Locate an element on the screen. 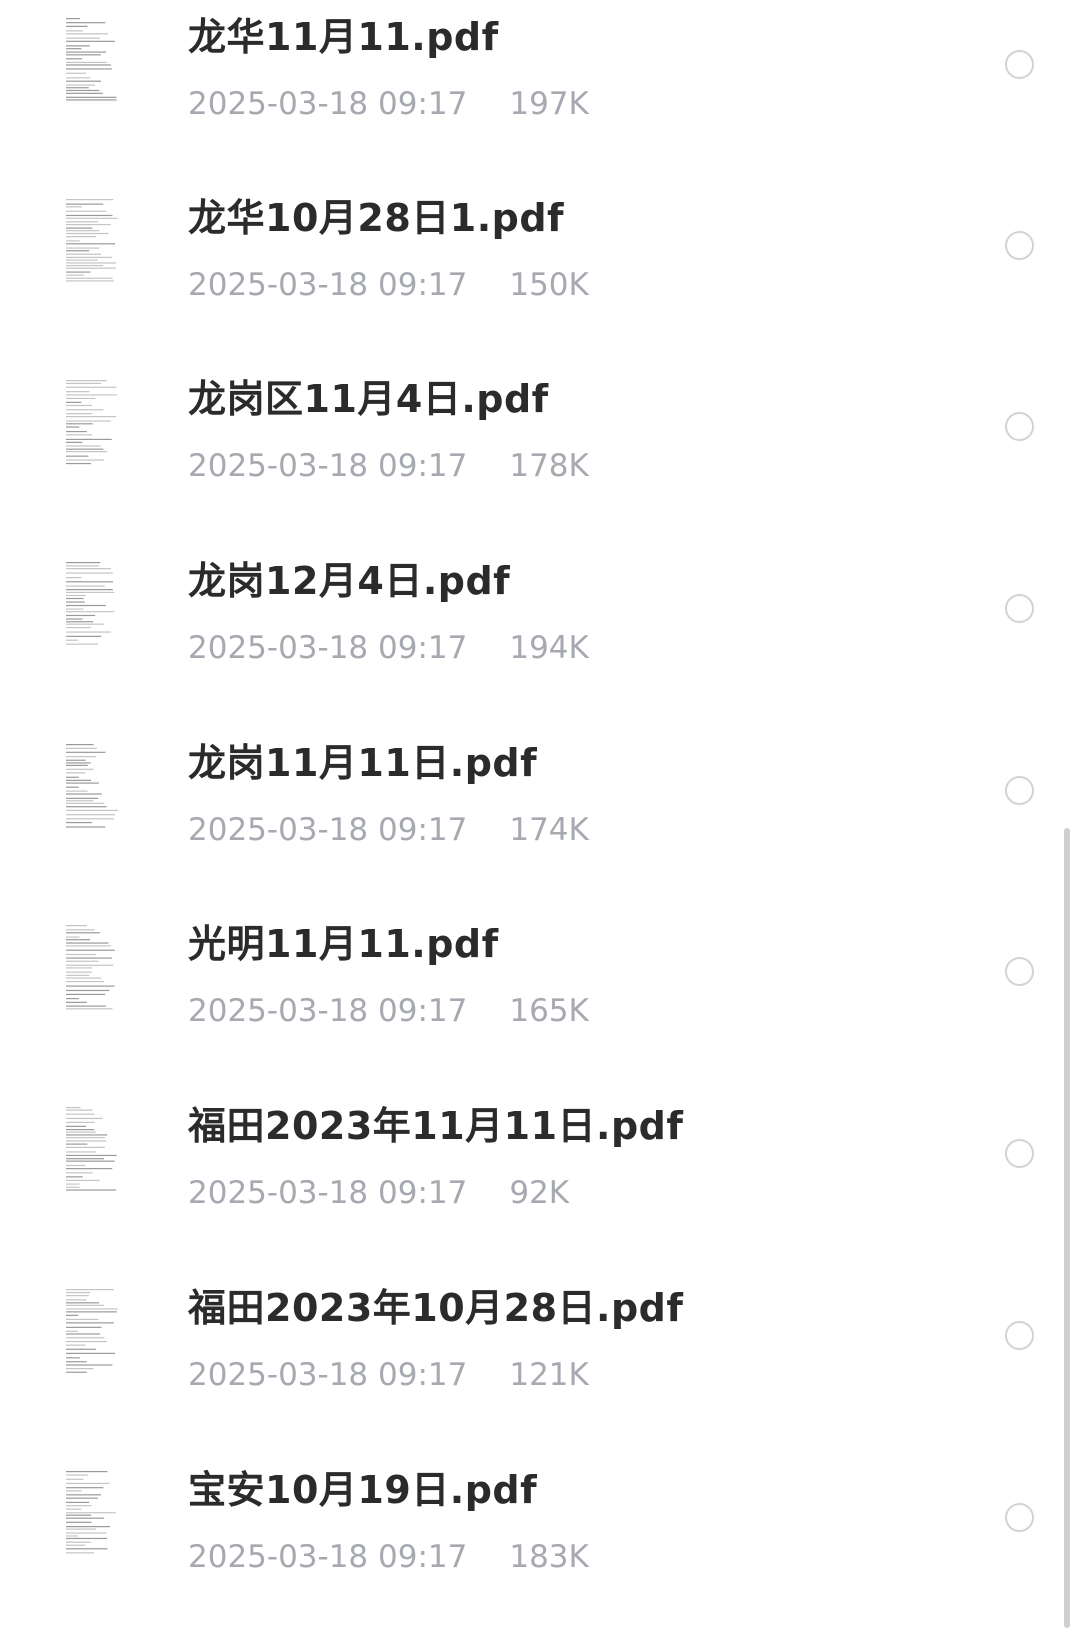 The width and height of the screenshot is (1080, 1635). file-row: 龙岗12月4日.pdf 2025-03-18 09:17 194K is located at coordinates (540, 635).